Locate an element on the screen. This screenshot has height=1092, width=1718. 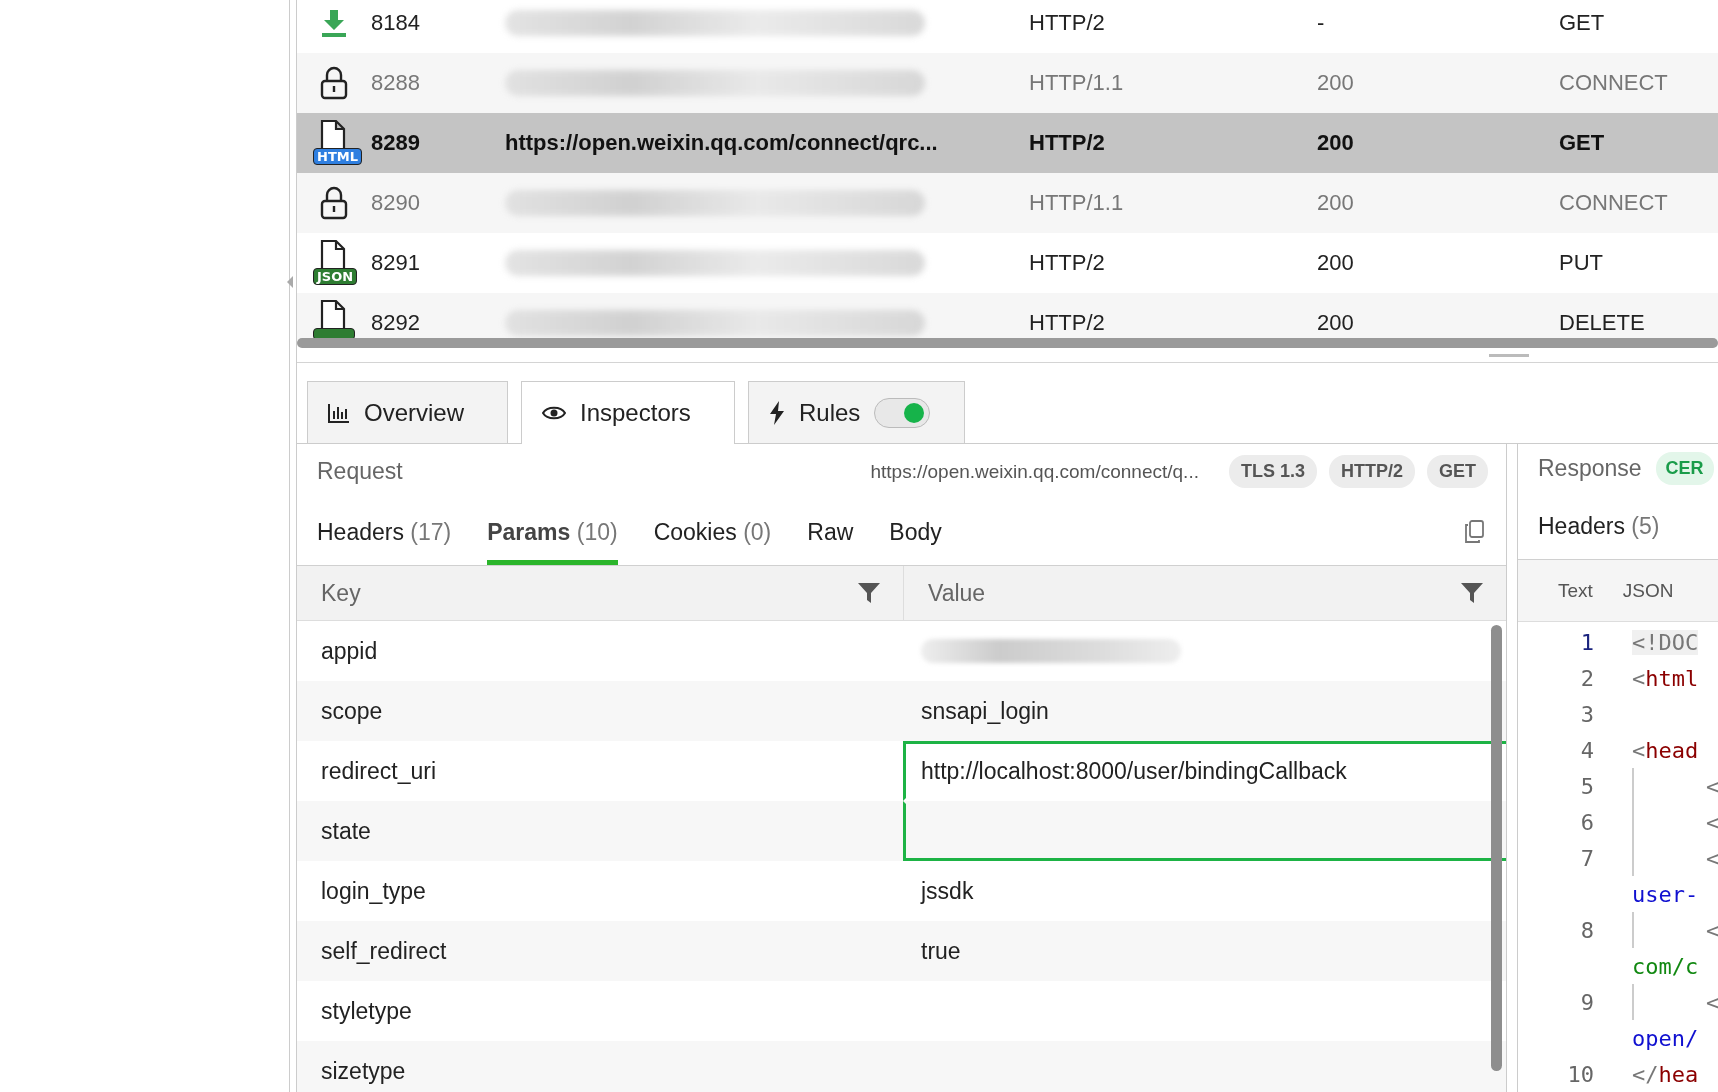
session-id: 8292 is located at coordinates (396, 323).